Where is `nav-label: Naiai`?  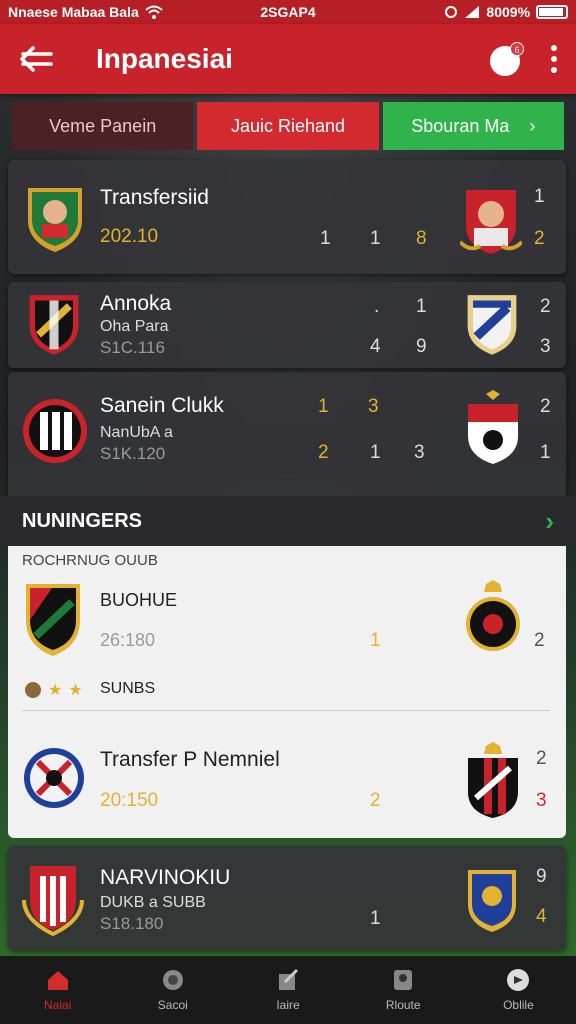
nav-label: Naiai is located at coordinates (57, 1005).